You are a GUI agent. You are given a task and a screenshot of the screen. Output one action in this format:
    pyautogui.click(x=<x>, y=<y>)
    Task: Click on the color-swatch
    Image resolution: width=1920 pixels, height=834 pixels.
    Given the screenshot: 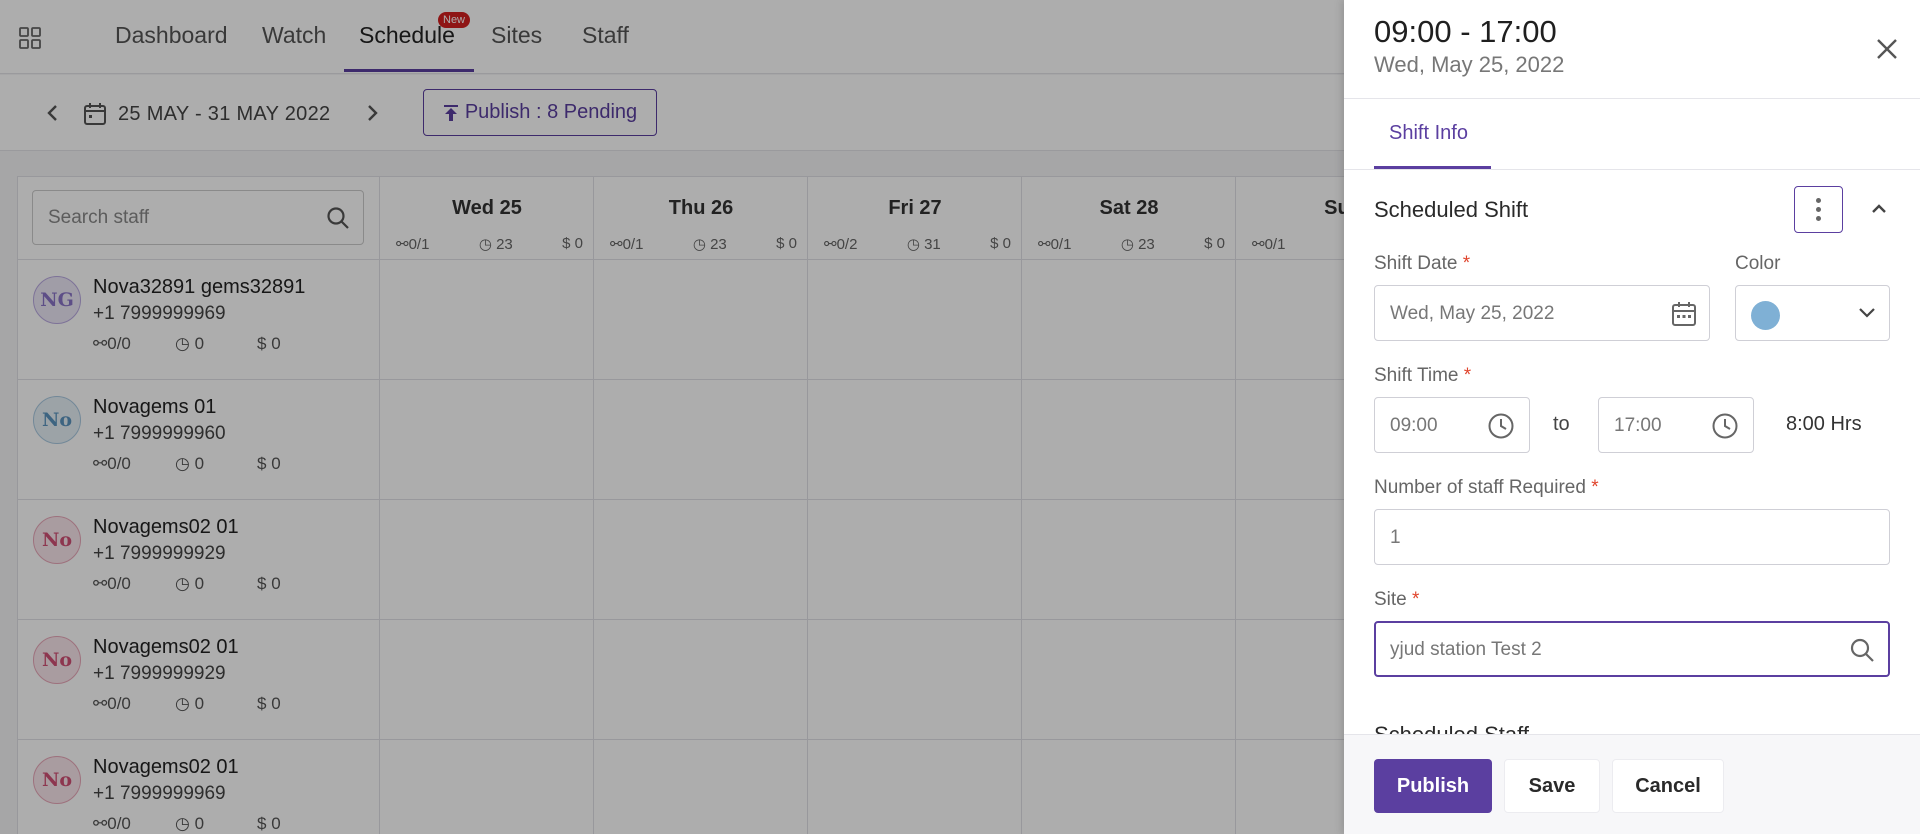 What is the action you would take?
    pyautogui.click(x=1765, y=315)
    